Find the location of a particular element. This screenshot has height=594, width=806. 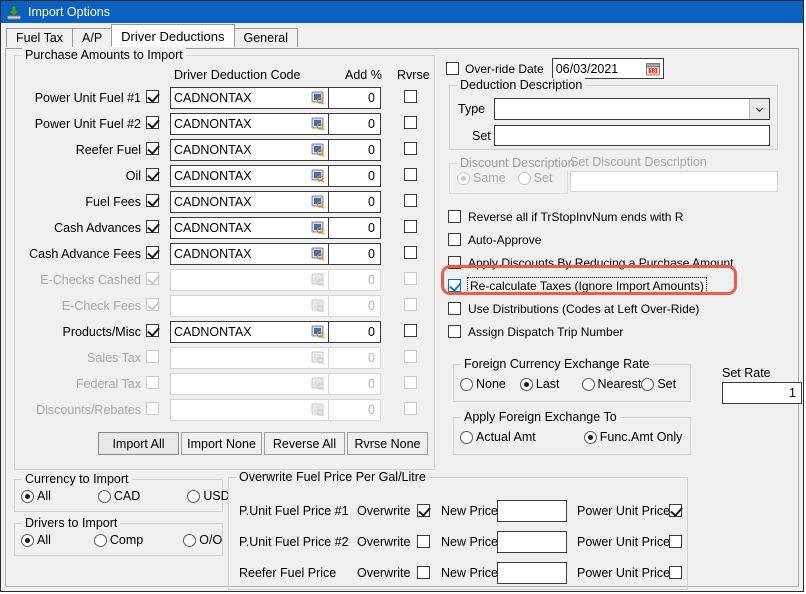

row-add-pct-field-2: 0 is located at coordinates (354, 150).